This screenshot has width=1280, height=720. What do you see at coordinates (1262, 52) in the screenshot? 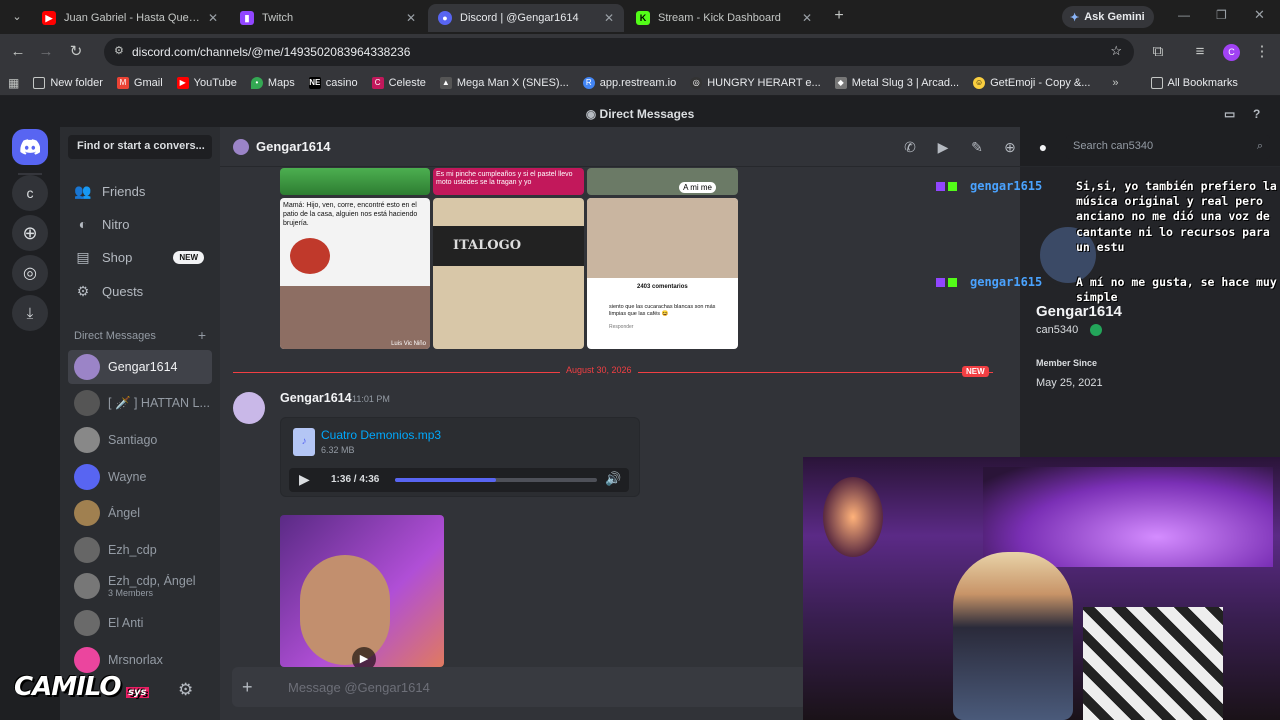
I see `menu-icon: ⋮` at bounding box center [1262, 52].